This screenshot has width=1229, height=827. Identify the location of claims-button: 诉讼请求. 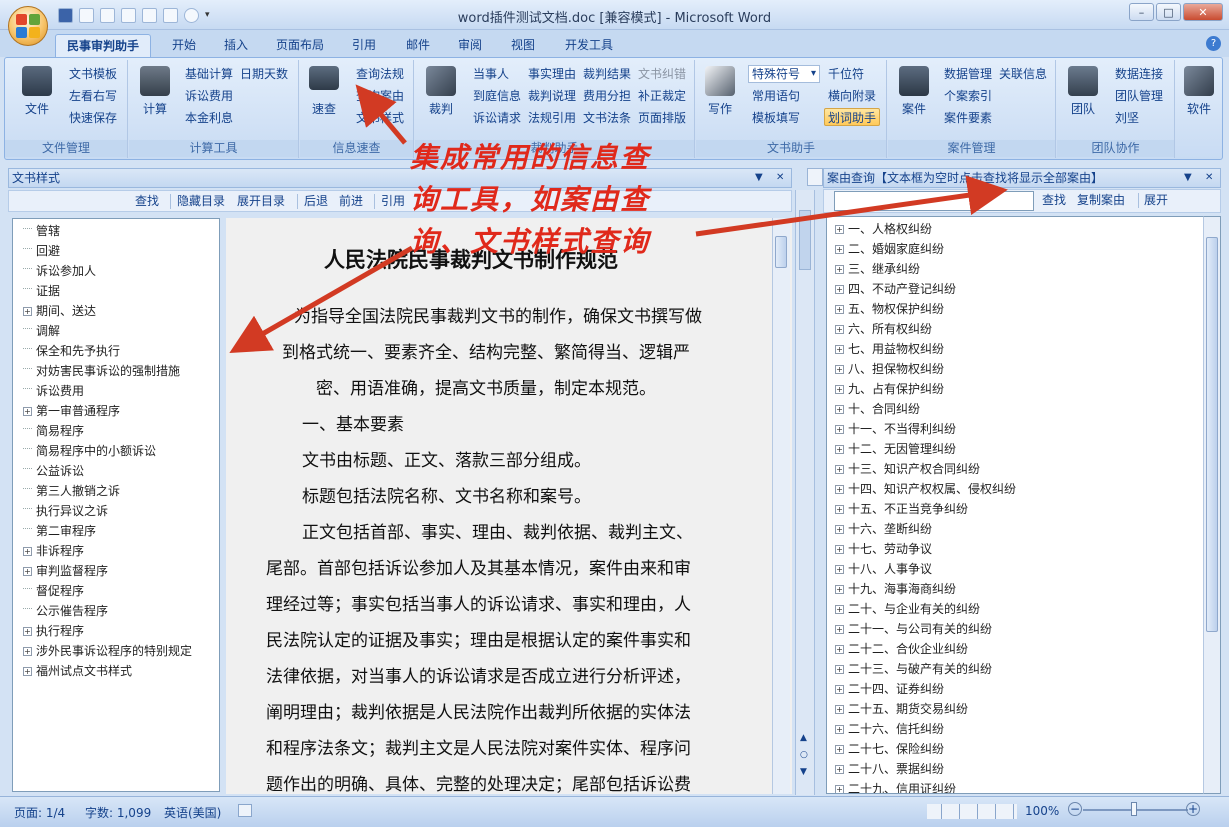
(497, 118).